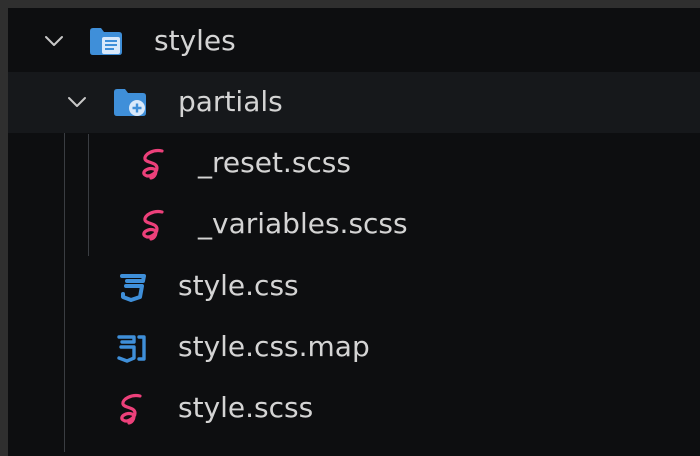  What do you see at coordinates (274, 346) in the screenshot?
I see `tree-item-label: style.css.map` at bounding box center [274, 346].